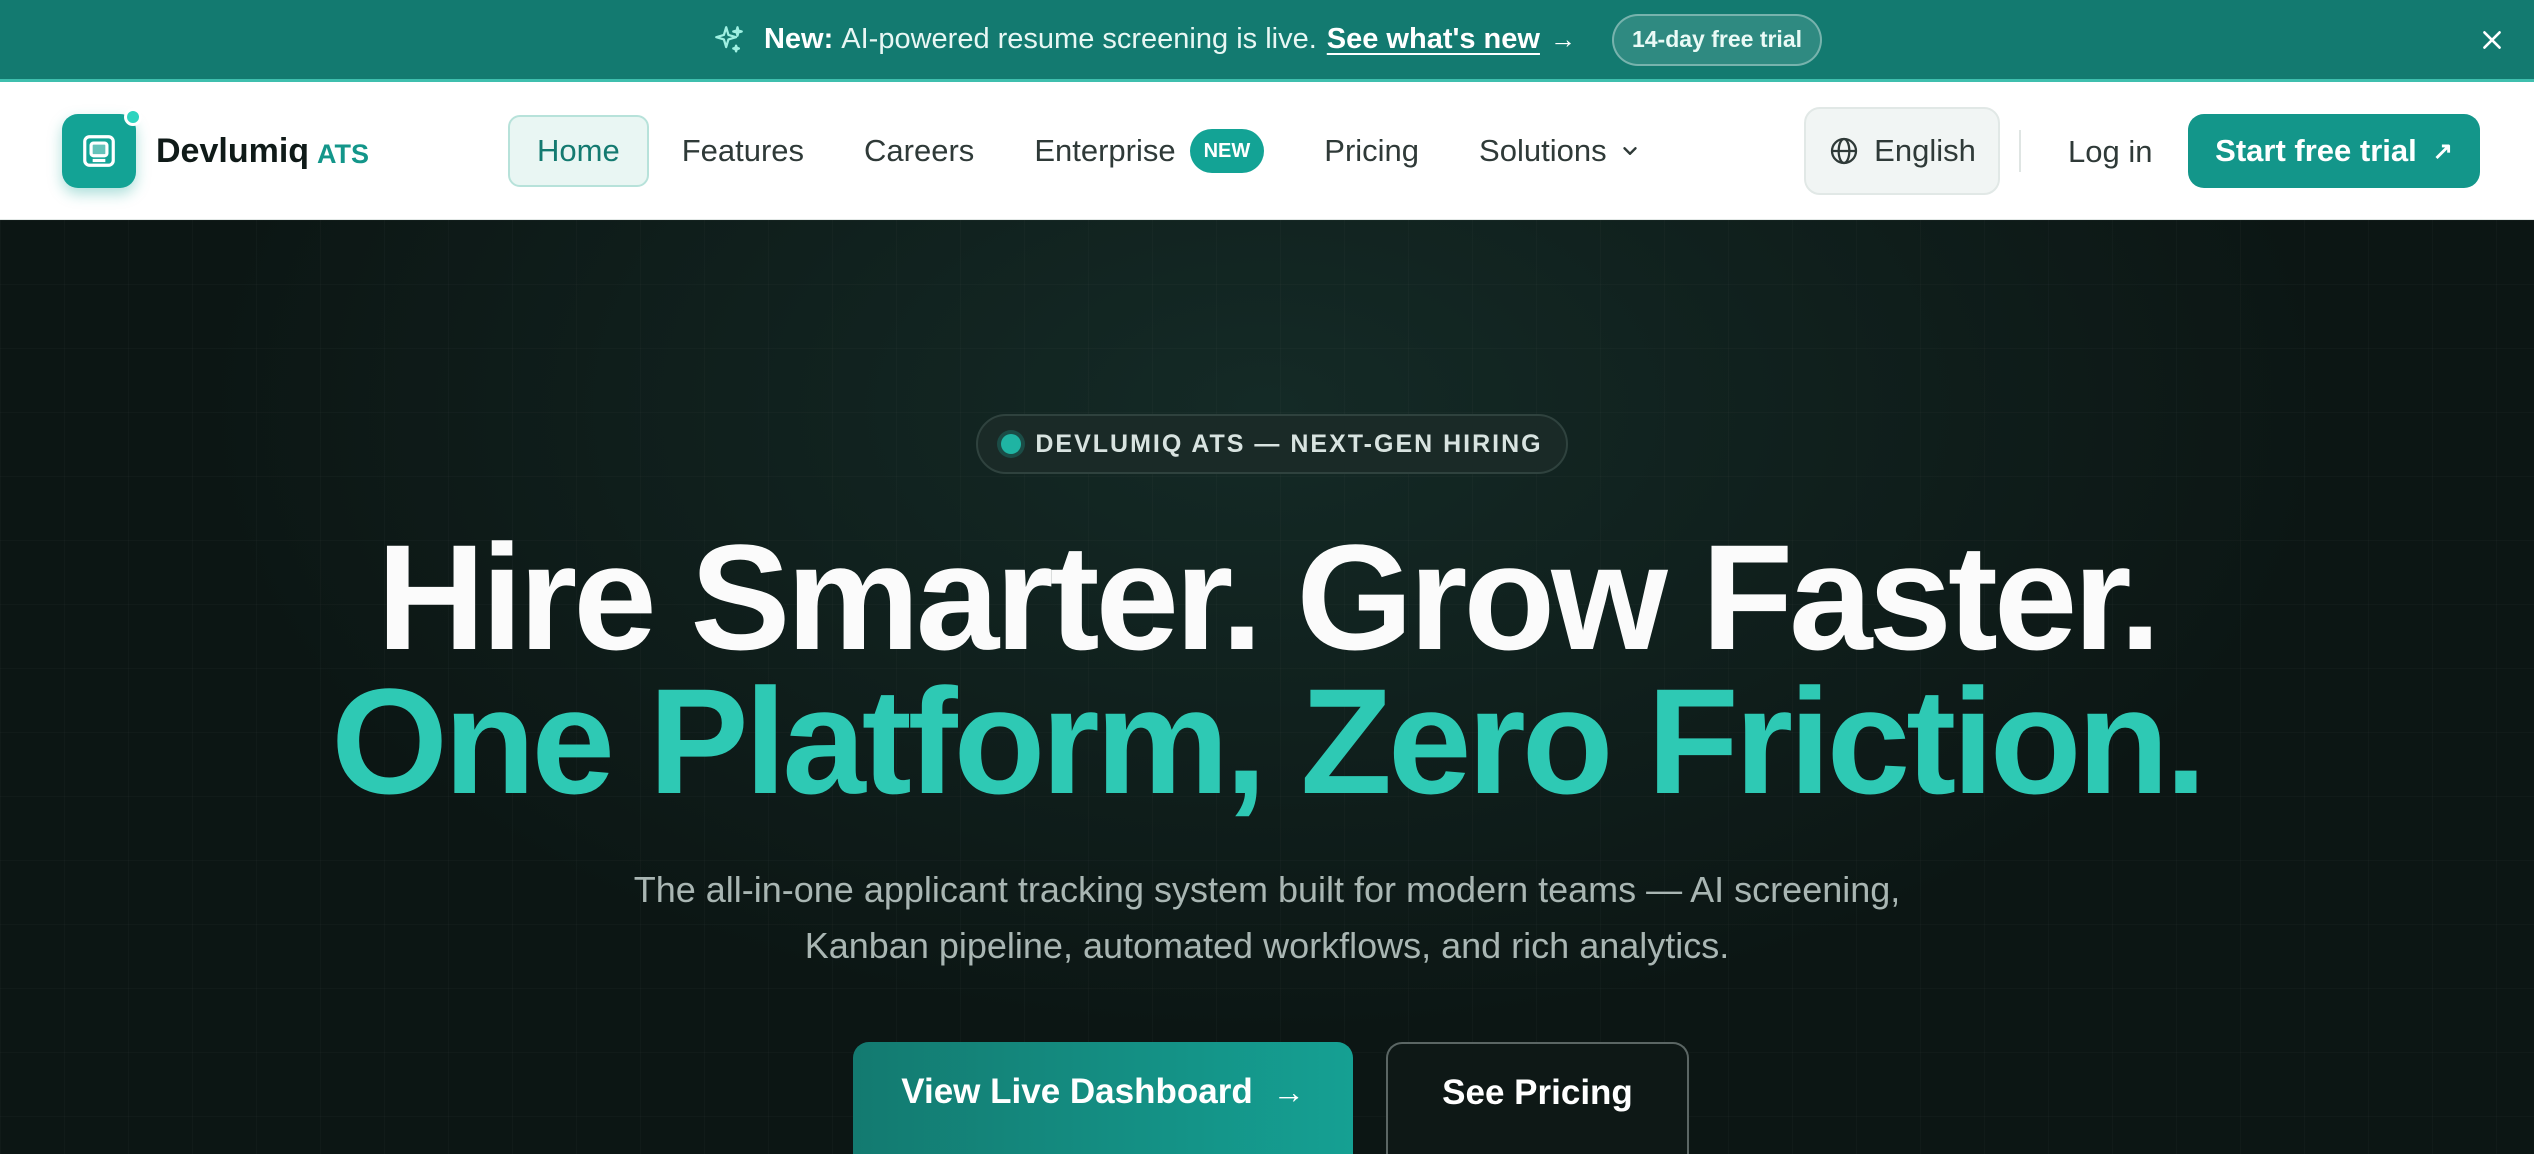 The width and height of the screenshot is (2534, 1154). What do you see at coordinates (233, 150) in the screenshot?
I see `brand-name: Devlumiq` at bounding box center [233, 150].